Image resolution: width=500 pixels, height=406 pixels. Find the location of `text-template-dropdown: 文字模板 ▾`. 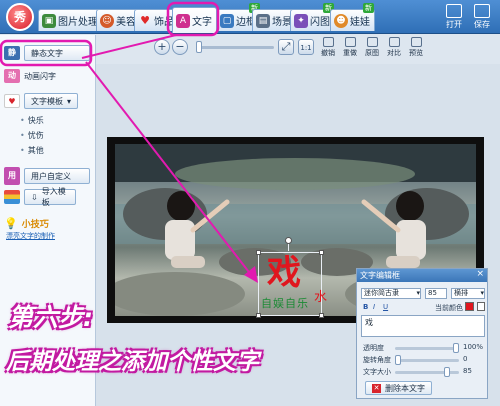

text-template-dropdown: 文字模板 ▾ is located at coordinates (51, 101).